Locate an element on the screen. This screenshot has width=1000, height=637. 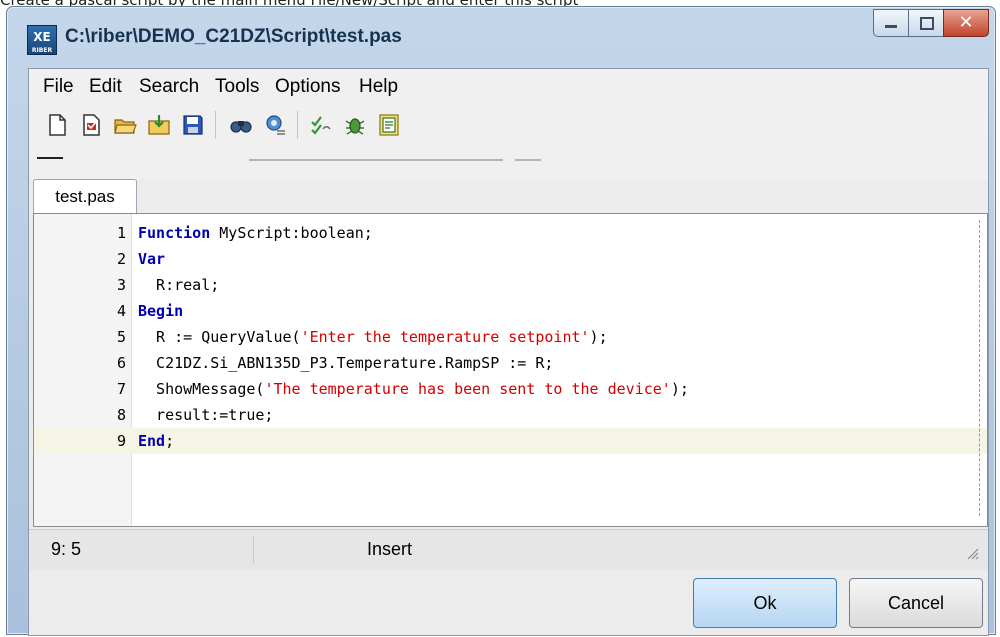
menu-tools: Tools is located at coordinates (237, 87).